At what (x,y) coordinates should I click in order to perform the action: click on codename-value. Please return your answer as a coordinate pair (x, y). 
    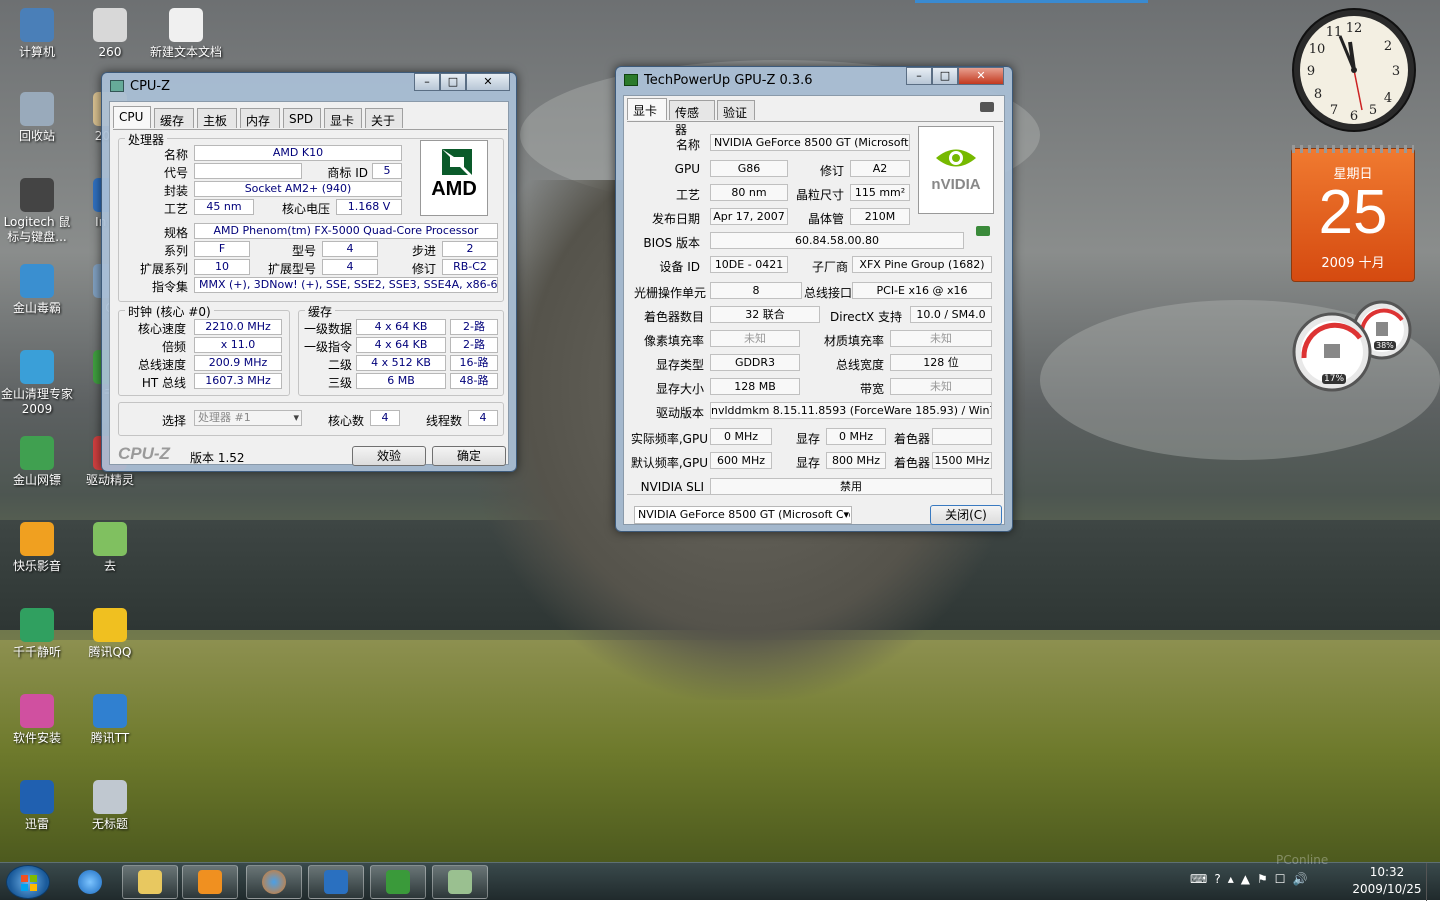
    Looking at the image, I should click on (248, 171).